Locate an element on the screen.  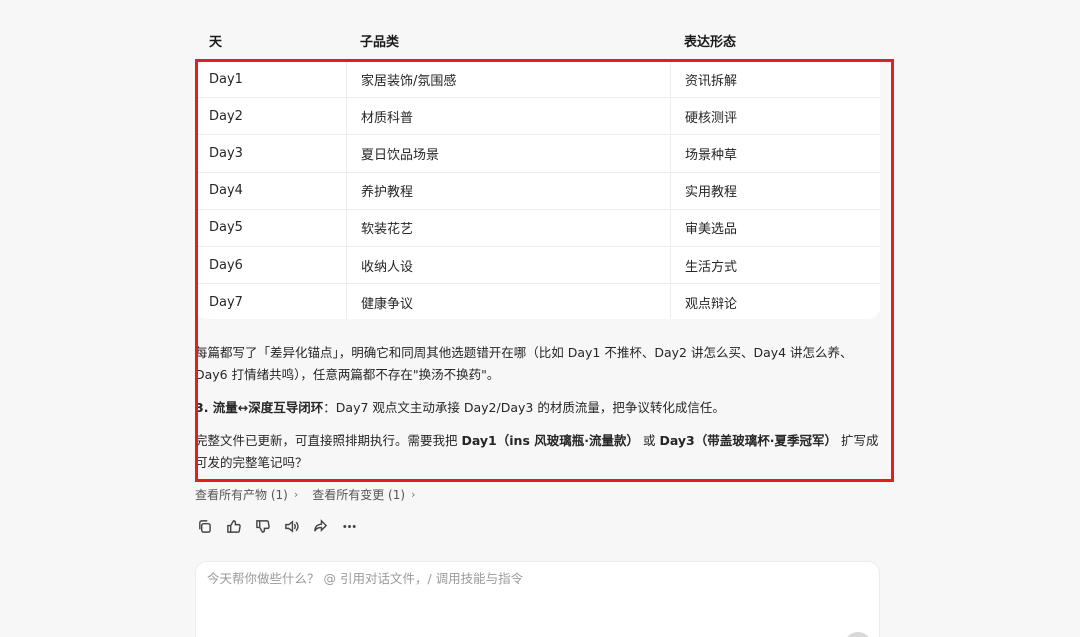
cell-category: 养护教程 is located at coordinates (508, 190).